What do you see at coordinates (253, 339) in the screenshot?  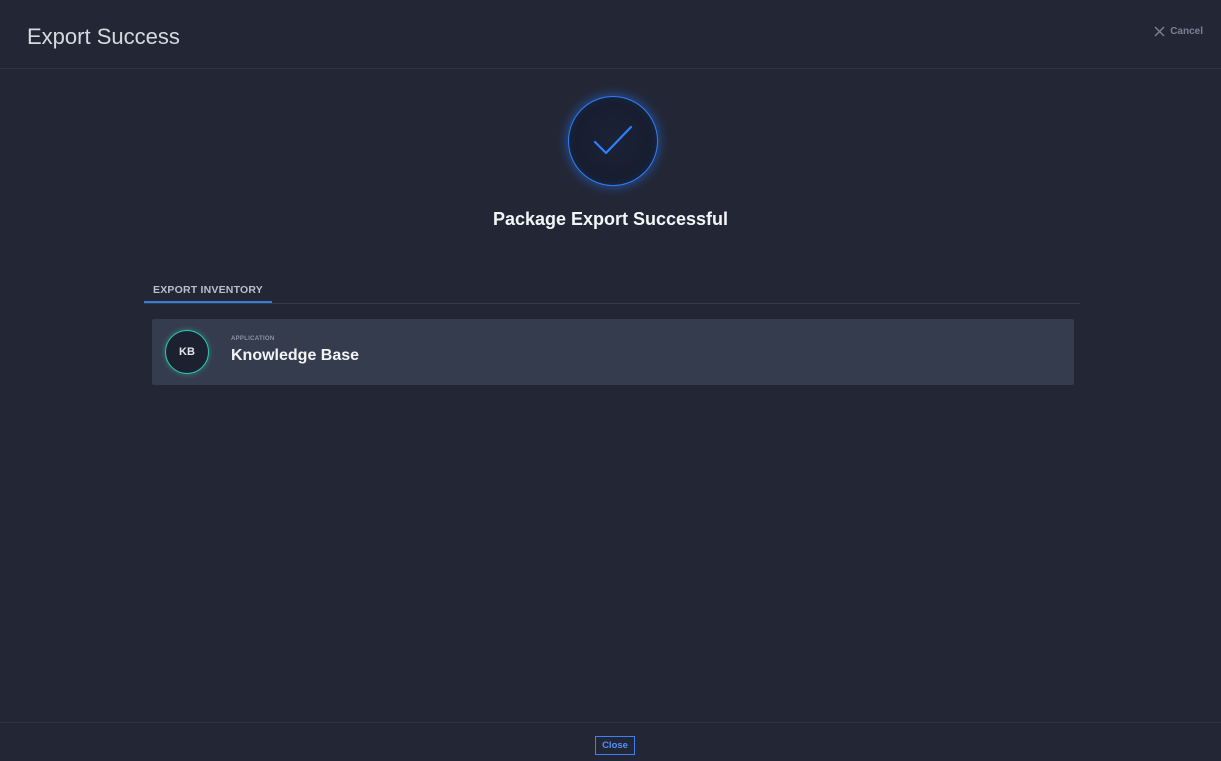 I see `item-type-label: APPLICATION` at bounding box center [253, 339].